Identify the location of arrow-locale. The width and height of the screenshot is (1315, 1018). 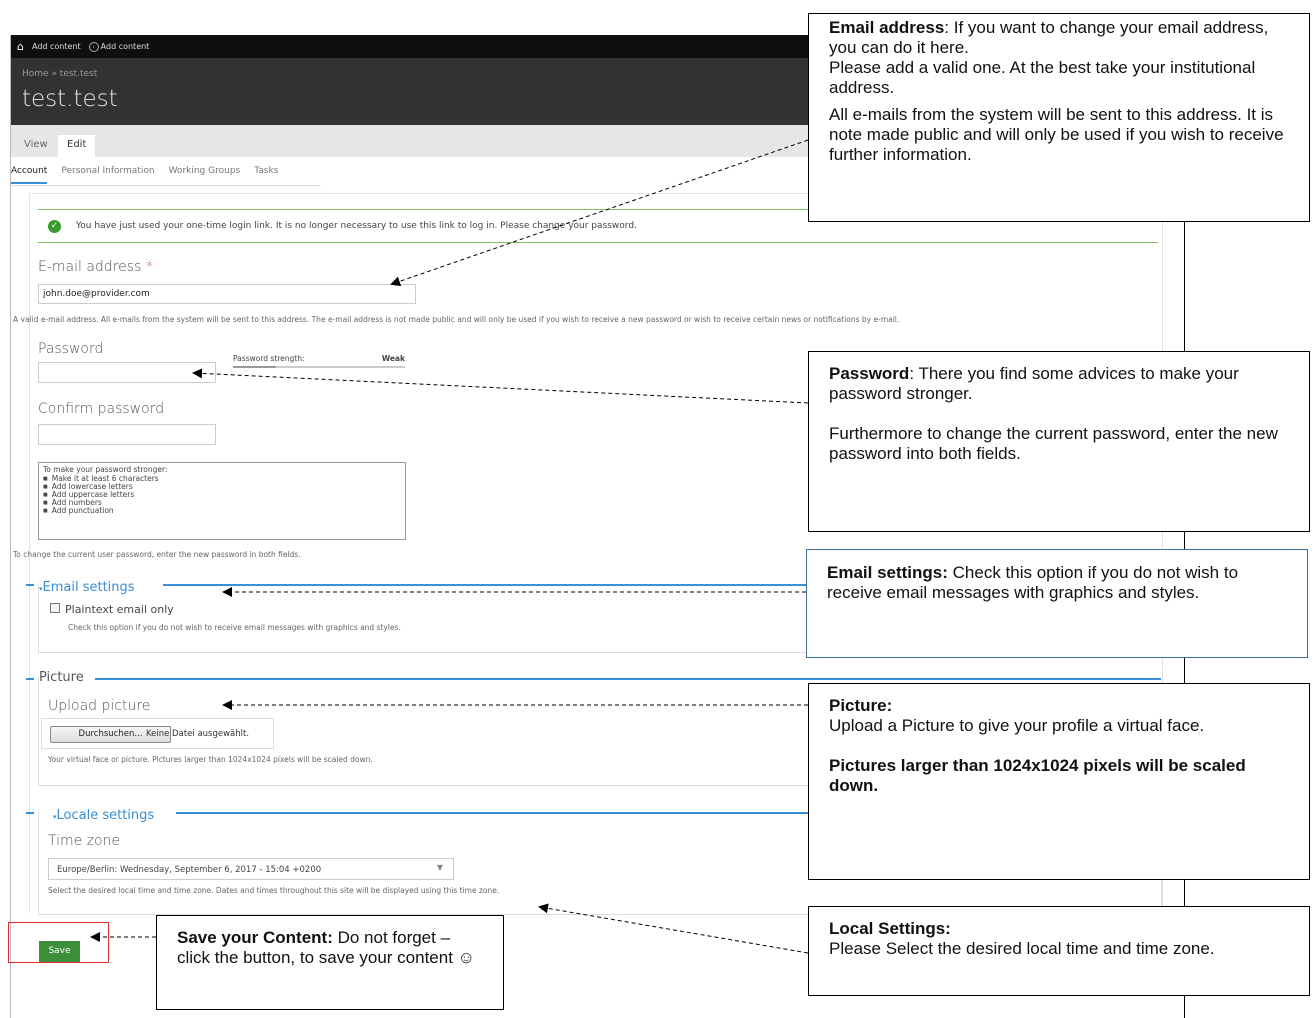
(673, 928).